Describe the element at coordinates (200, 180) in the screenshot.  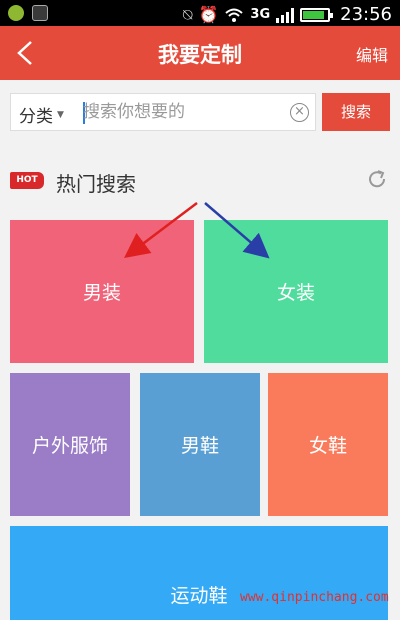
I see `hot-search-header: HOT 热门搜索` at that location.